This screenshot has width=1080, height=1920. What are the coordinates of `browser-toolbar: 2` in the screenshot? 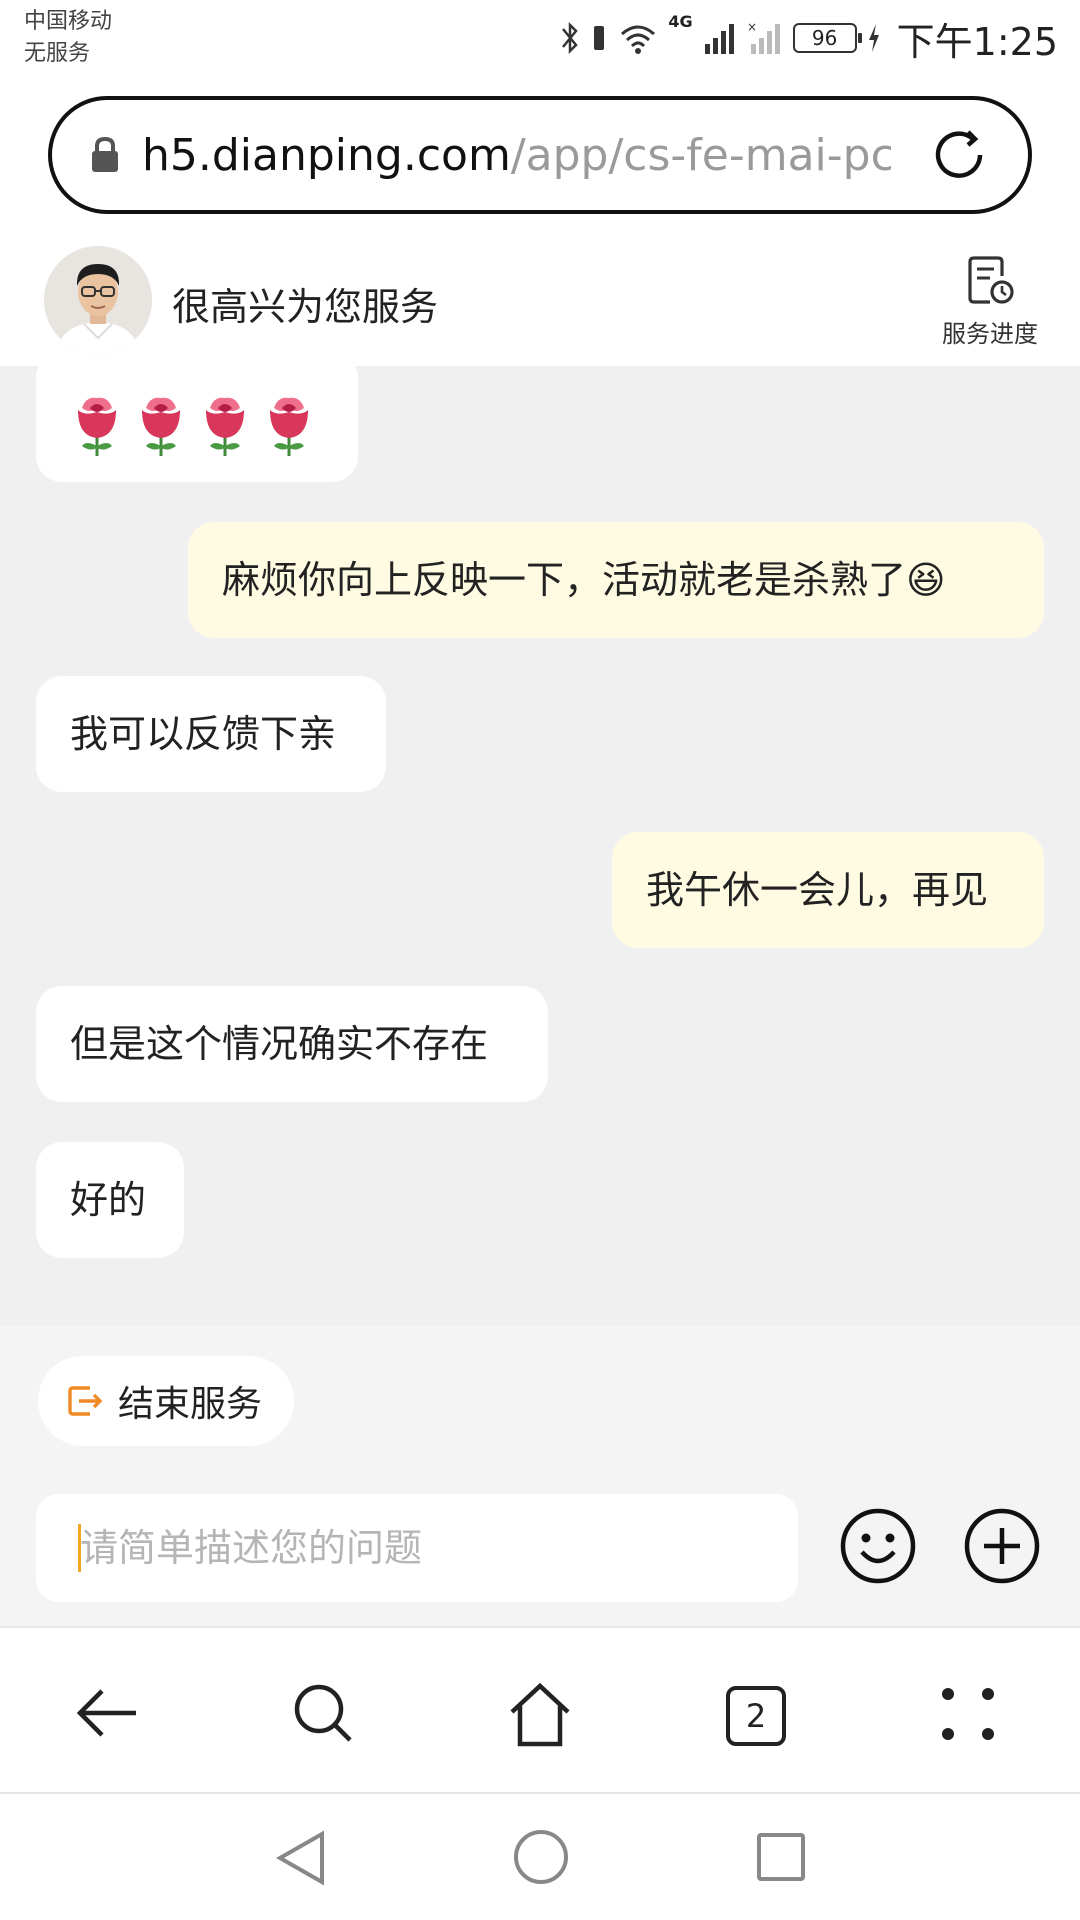 It's located at (540, 1710).